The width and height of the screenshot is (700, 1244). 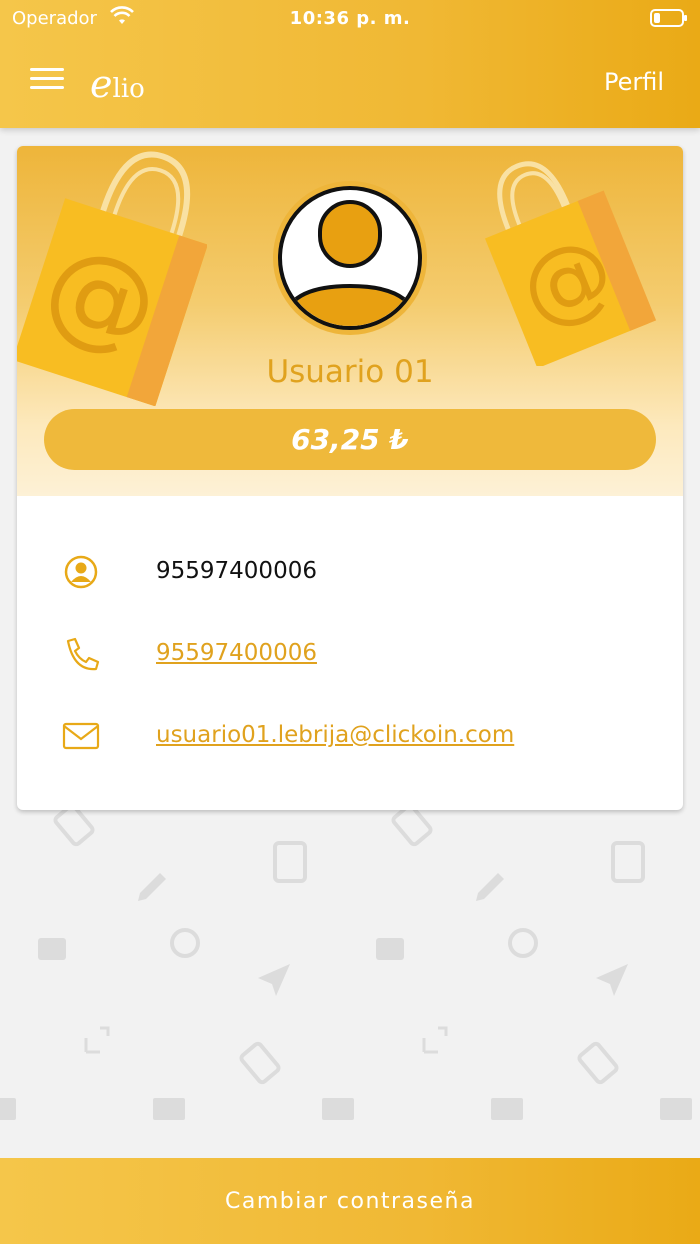 I want to click on change-password-label: Cambiar contraseña, so click(x=350, y=1201).